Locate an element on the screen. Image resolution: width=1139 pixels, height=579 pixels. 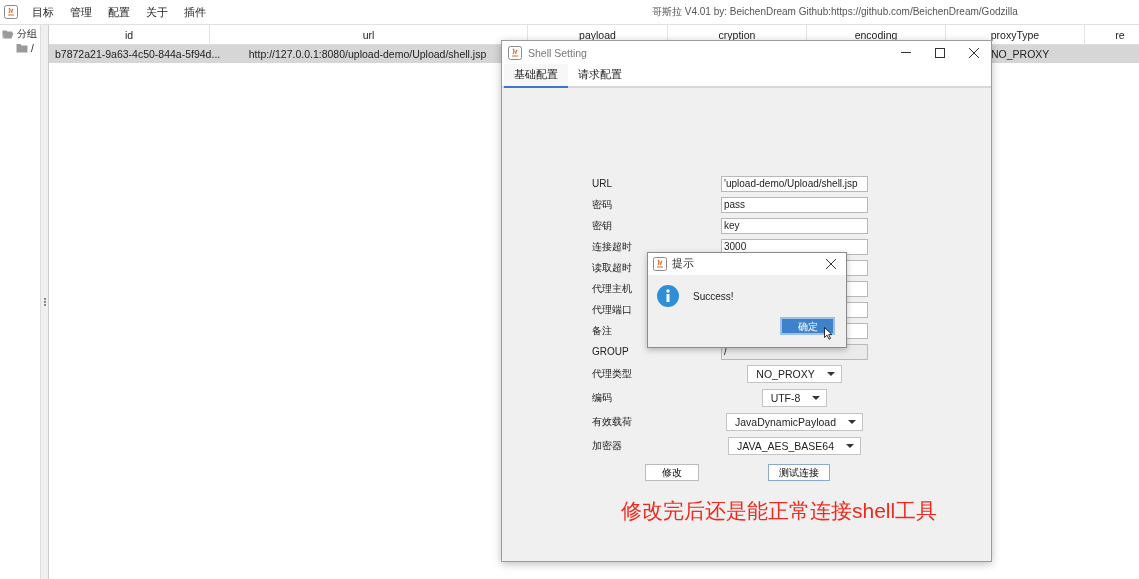
field-label: URL is located at coordinates (602, 183).